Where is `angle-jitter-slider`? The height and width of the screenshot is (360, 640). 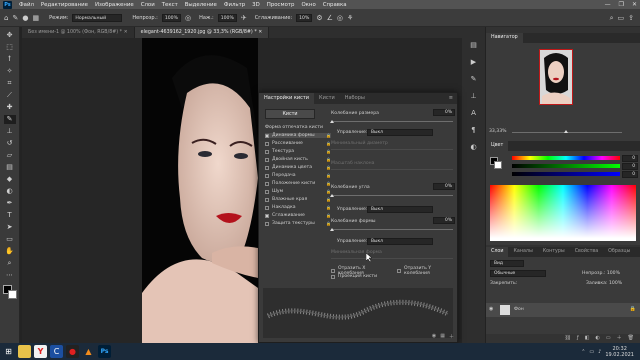
angle-jitter-slider is located at coordinates (392, 195).